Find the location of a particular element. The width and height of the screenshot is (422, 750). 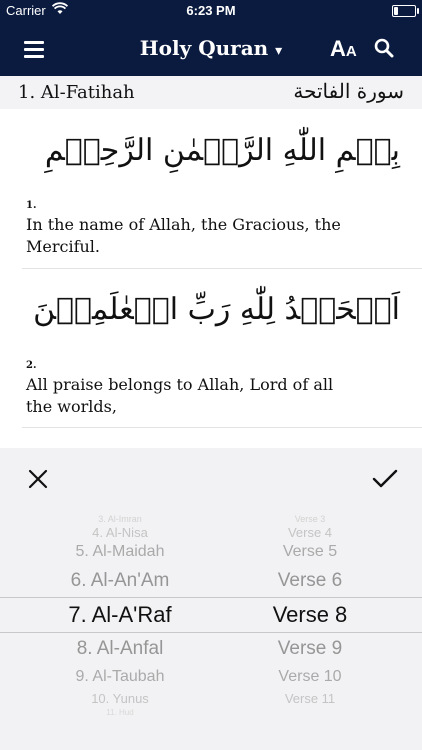

status-bar: Carrier 6:23 PM is located at coordinates (211, 11).